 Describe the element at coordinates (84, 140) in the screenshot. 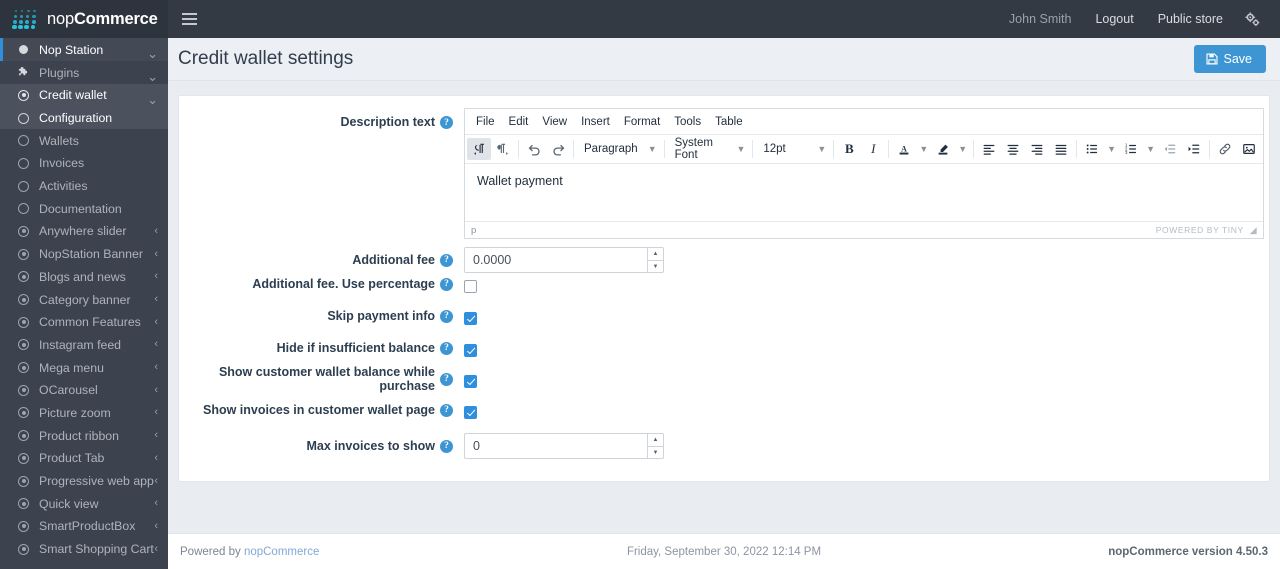

I see `sidebar-item-wallets: Wallets` at that location.